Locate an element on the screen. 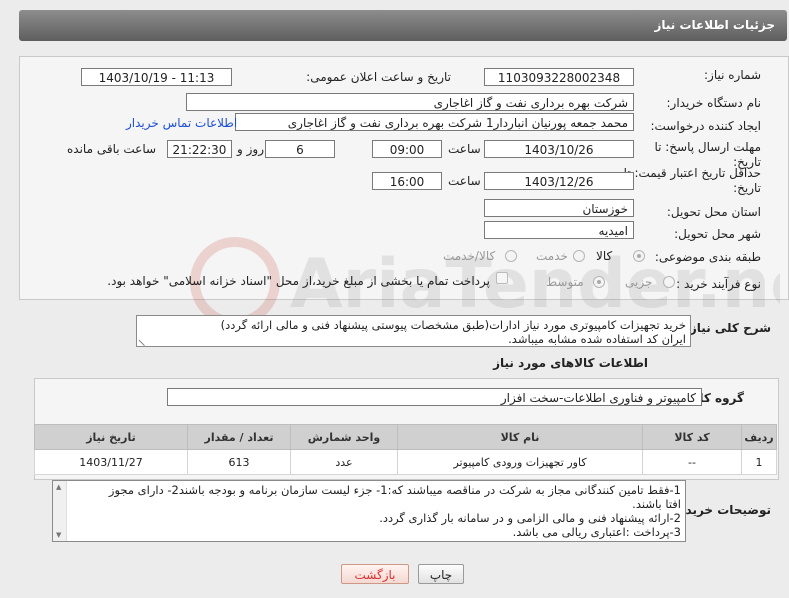 The width and height of the screenshot is (789, 598). description-line-2: ایران کد استفاده شده مشابه میباشد. is located at coordinates (597, 339).